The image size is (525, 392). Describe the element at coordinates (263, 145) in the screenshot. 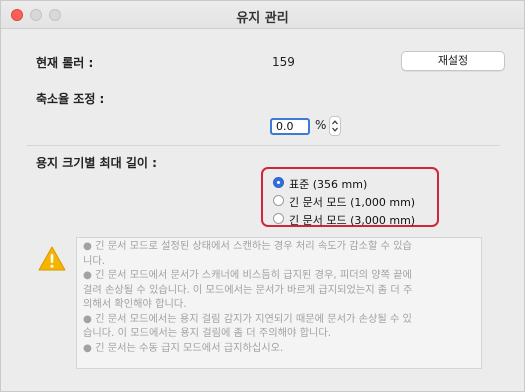

I see `divider` at that location.